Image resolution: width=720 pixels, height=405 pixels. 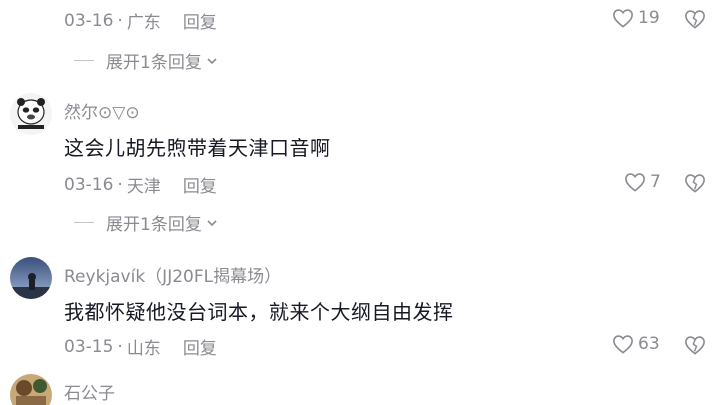 I want to click on comment-text: 这会儿胡先煦带着天津口音啊, so click(x=197, y=148).